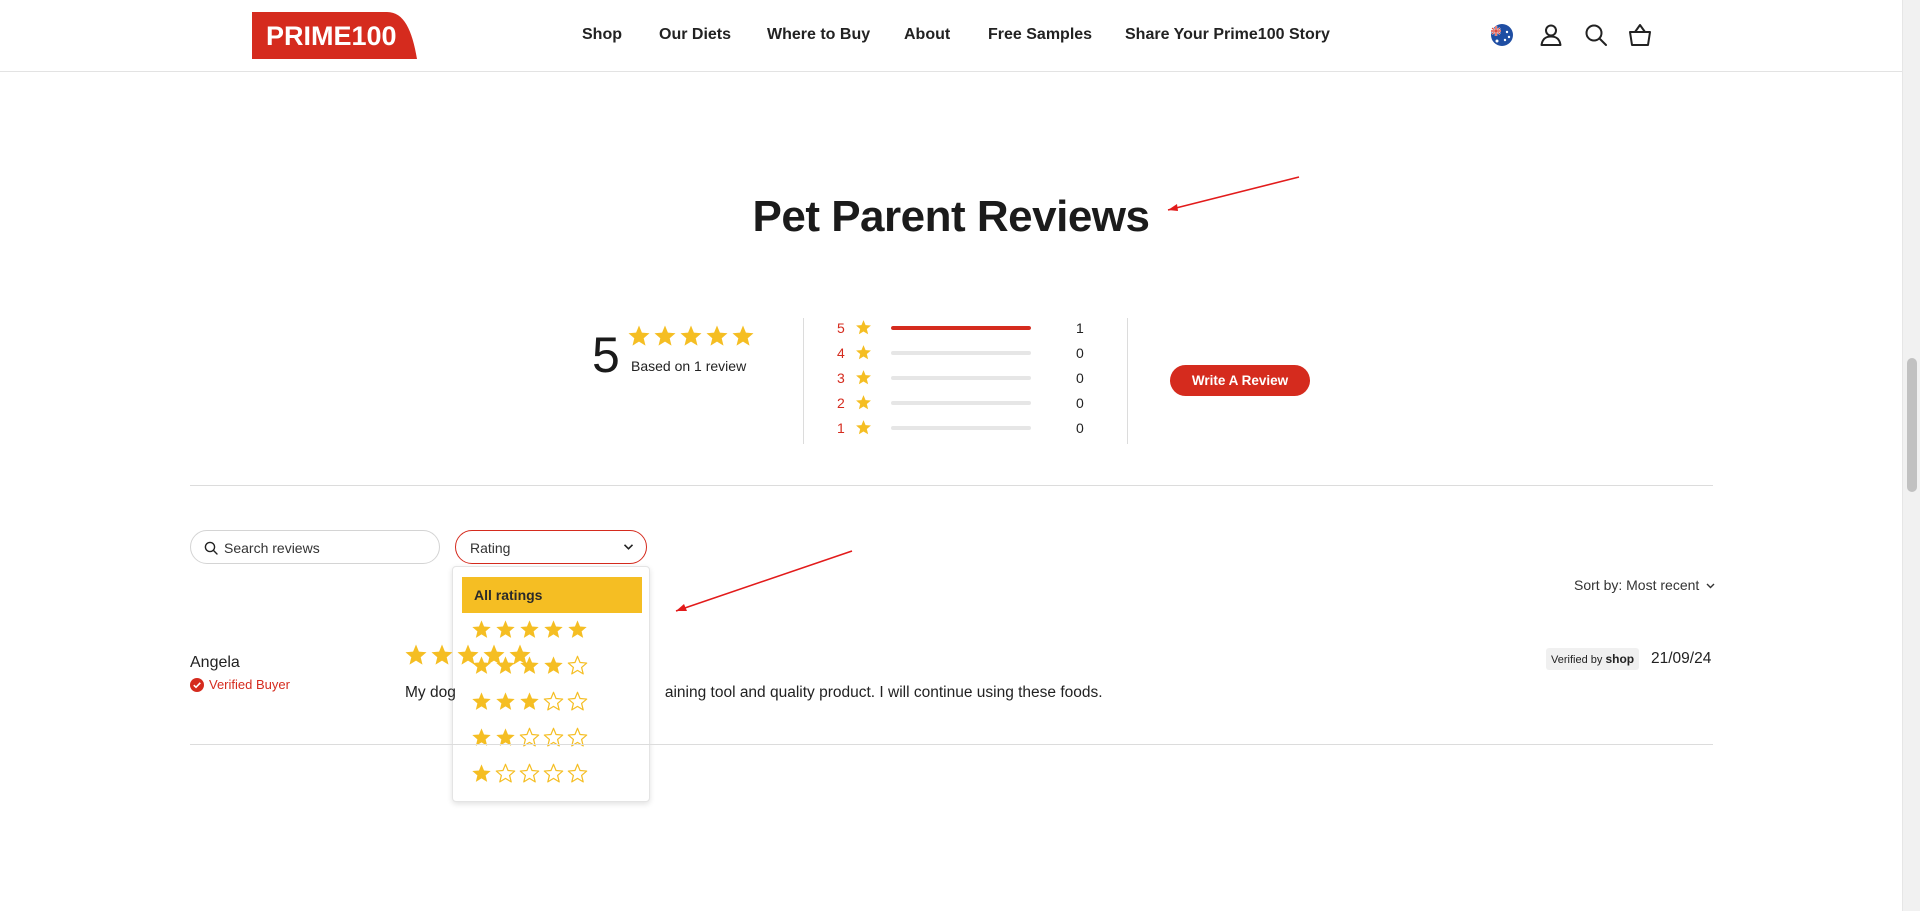  Describe the element at coordinates (197, 685) in the screenshot. I see `check-circle-icon` at that location.